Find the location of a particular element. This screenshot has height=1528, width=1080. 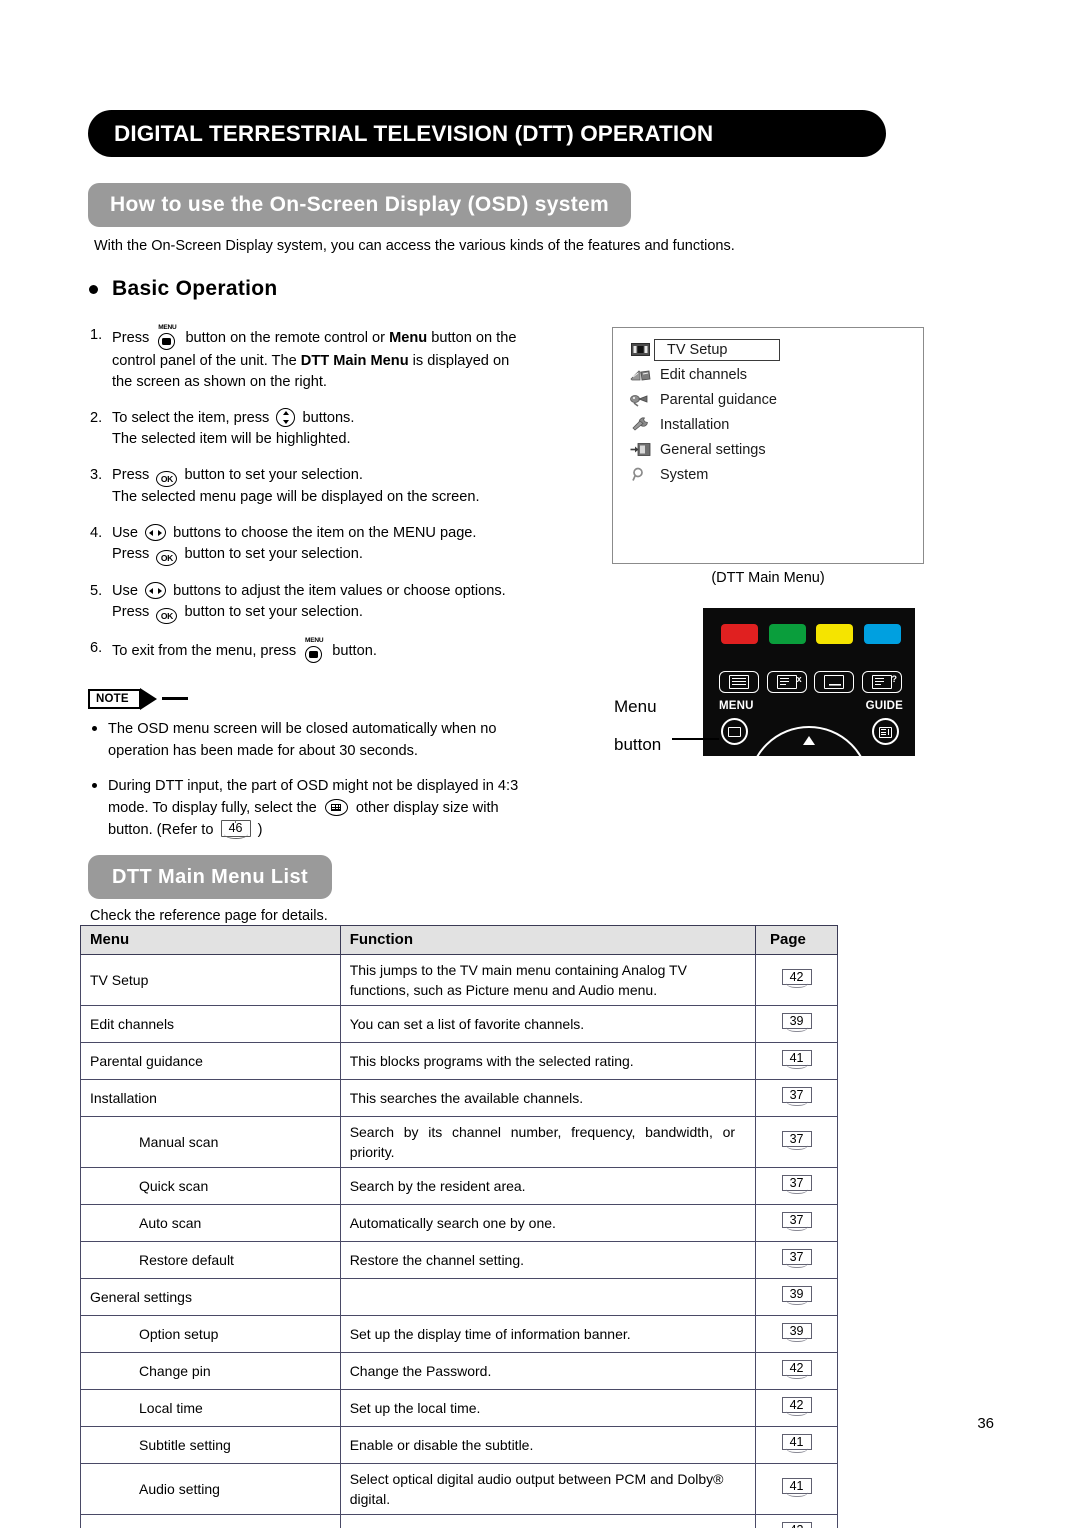

note-arrow-icon is located at coordinates (148, 699).